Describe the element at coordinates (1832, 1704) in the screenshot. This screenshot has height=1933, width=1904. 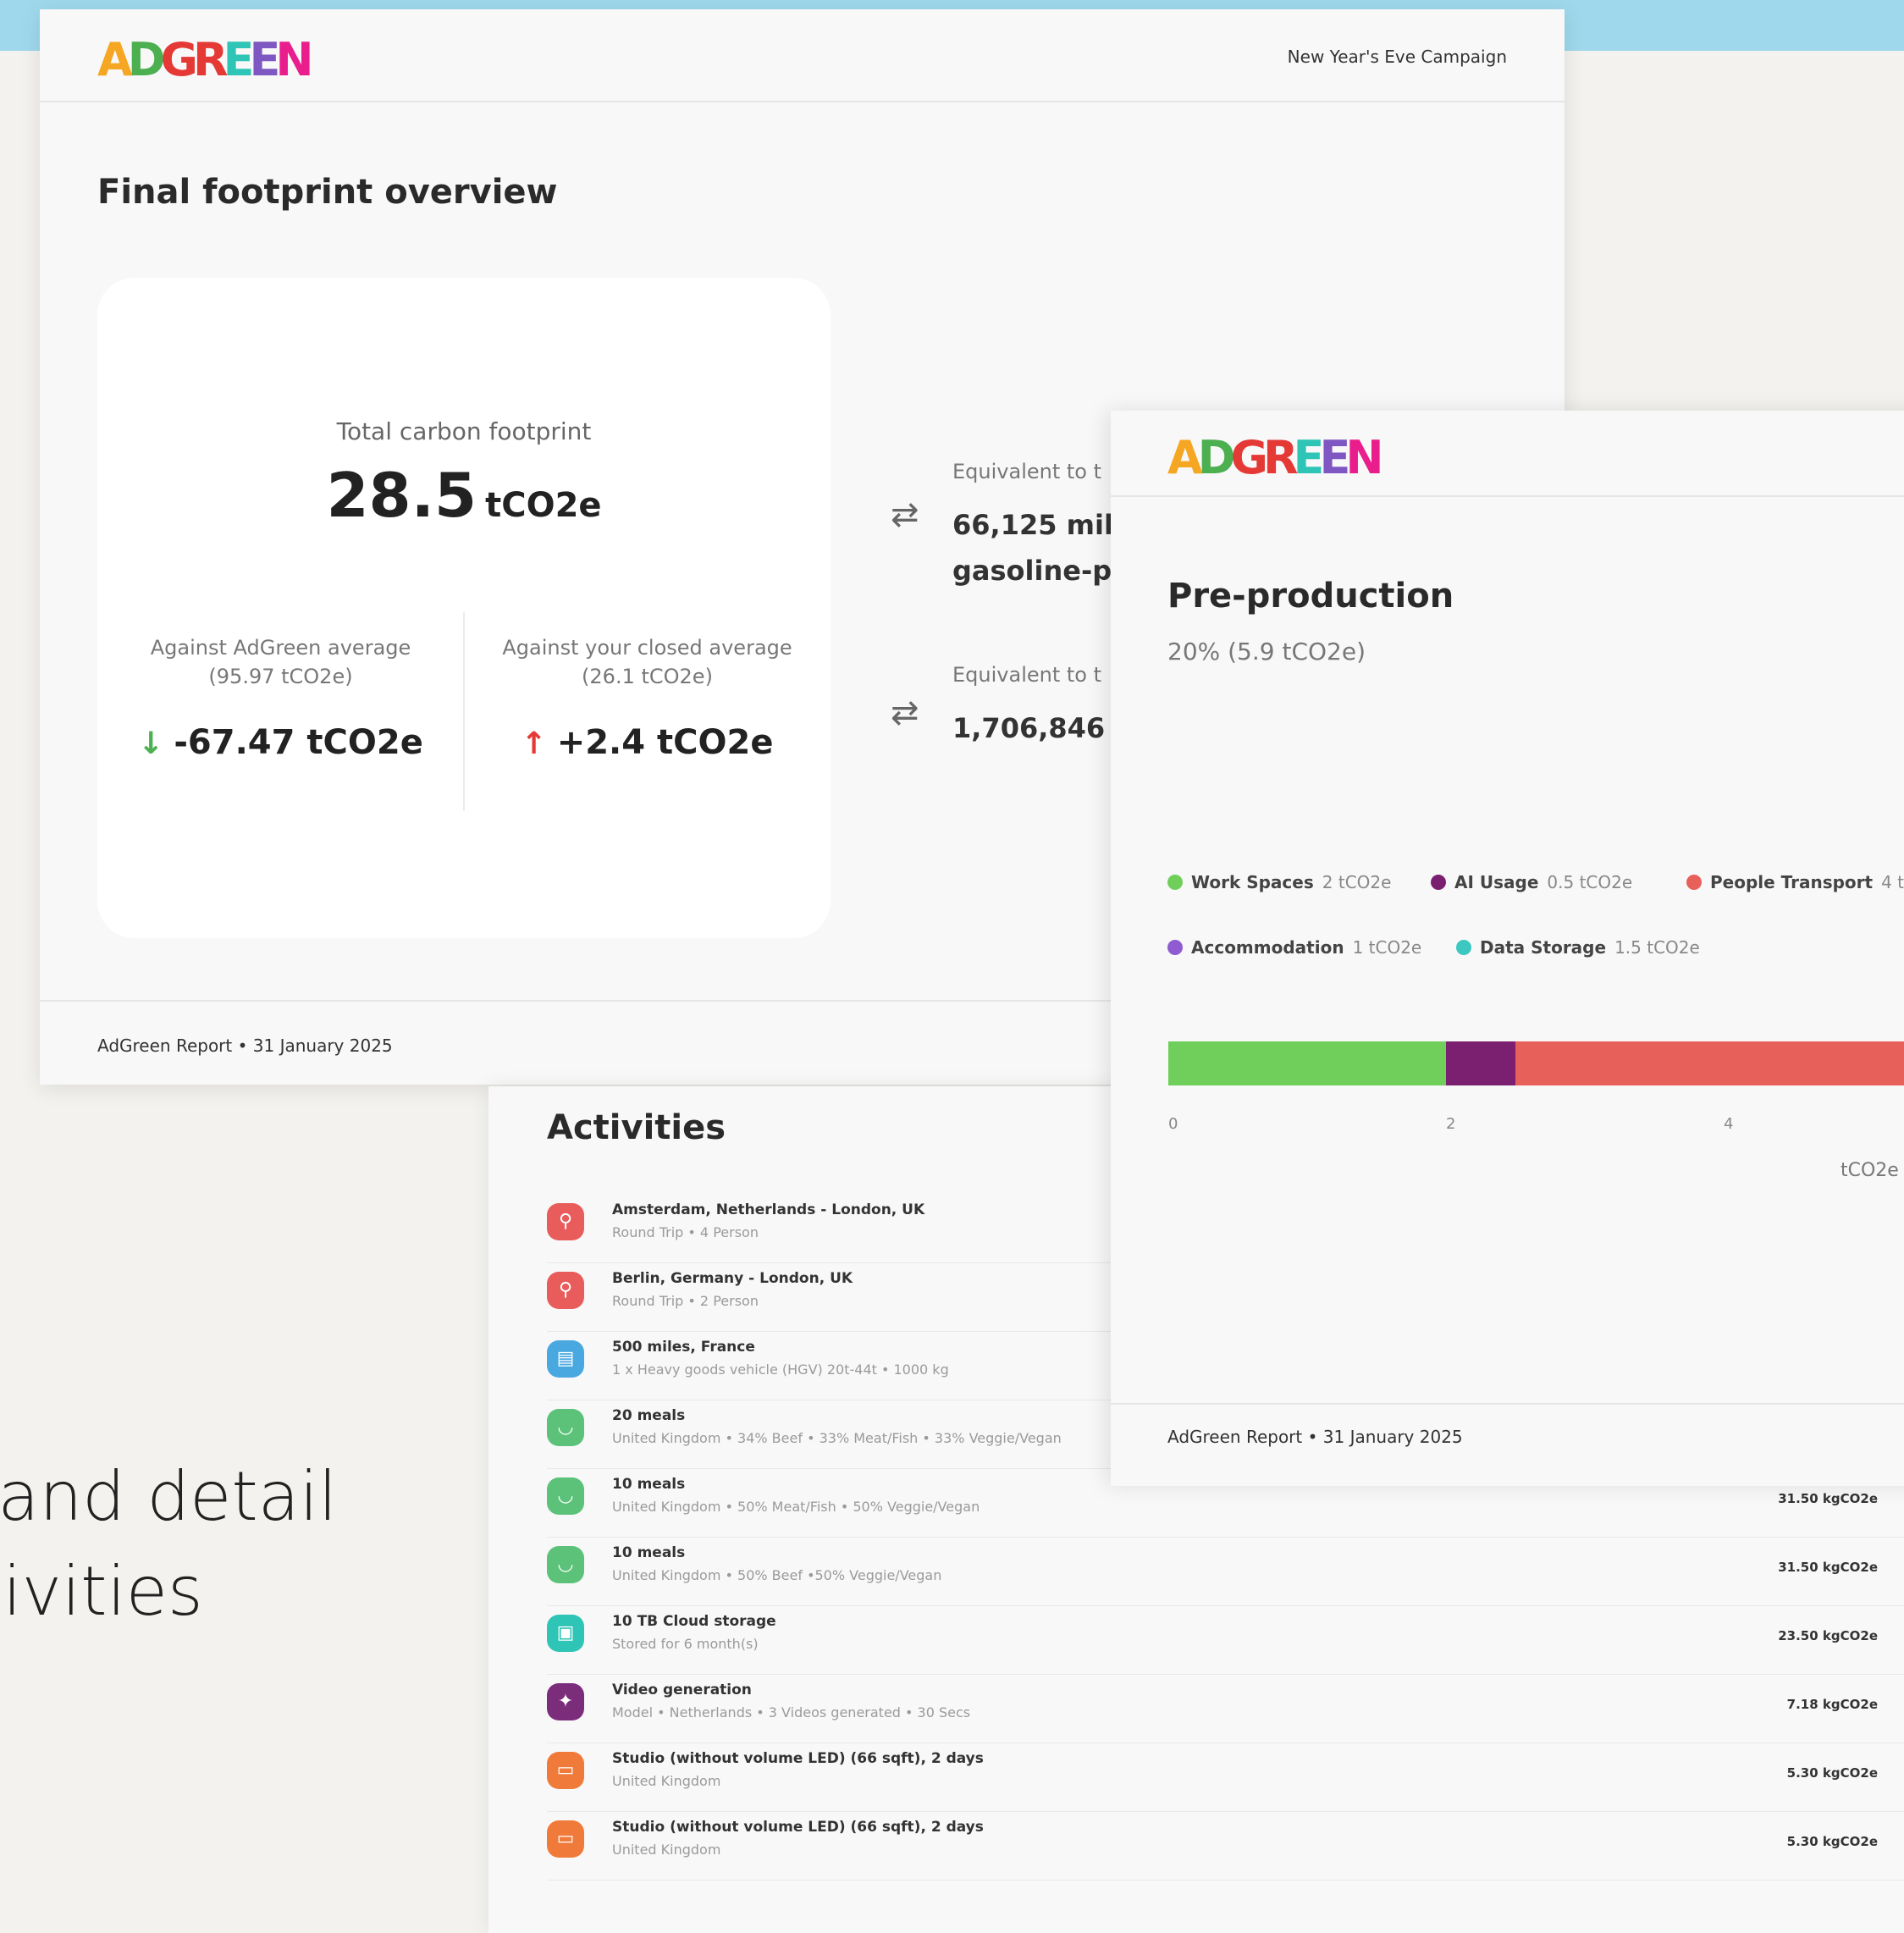
I see `activity-emissions: 7.18 kgCO2e` at that location.